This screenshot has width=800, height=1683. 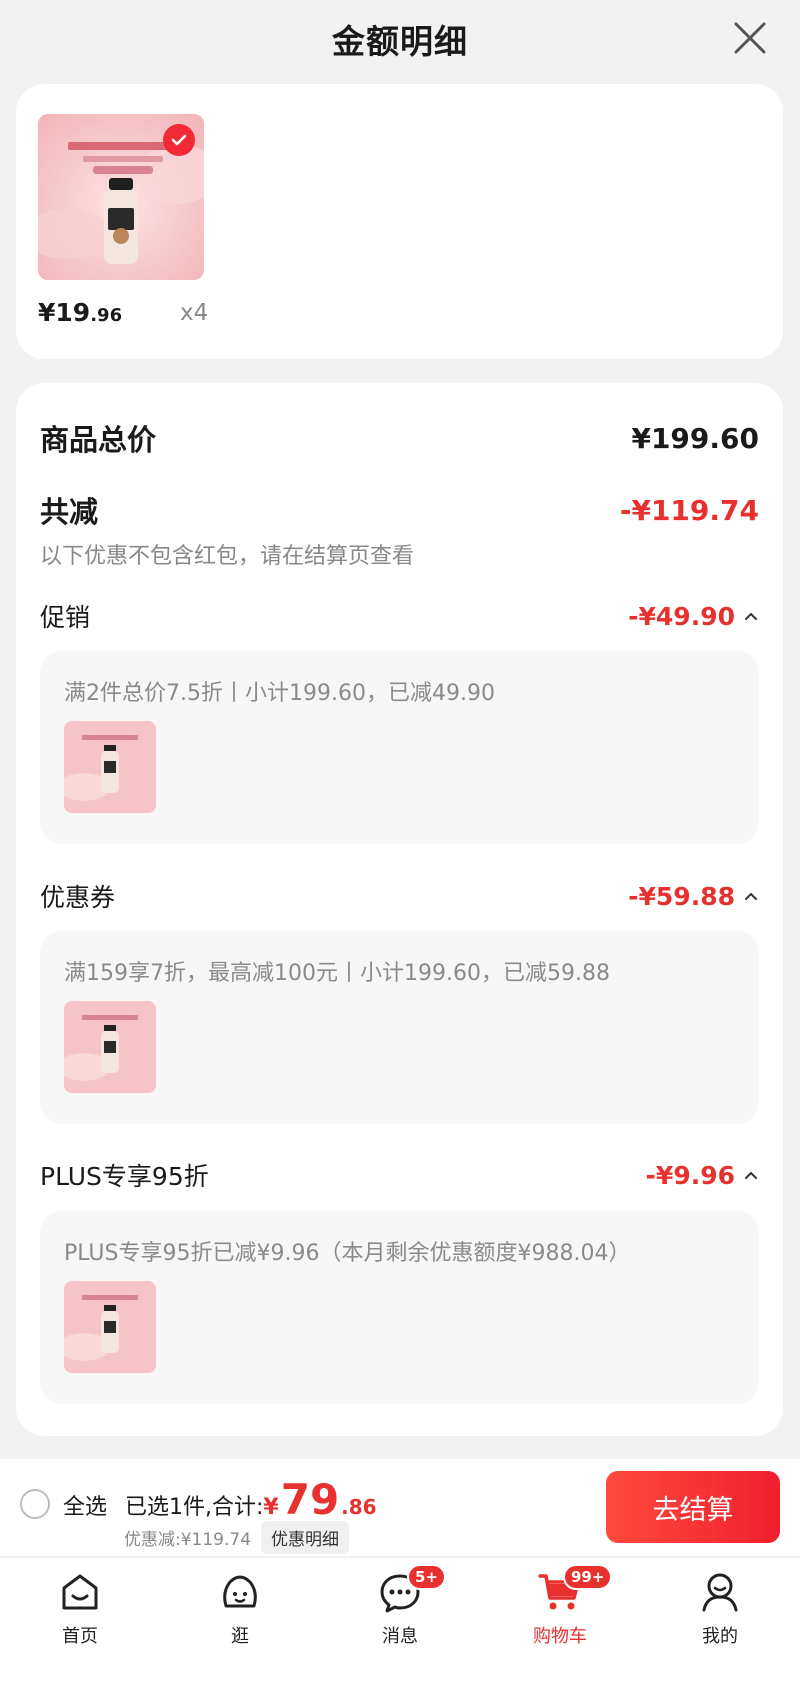 I want to click on tab-cart: 99+ 购物车, so click(x=560, y=1611).